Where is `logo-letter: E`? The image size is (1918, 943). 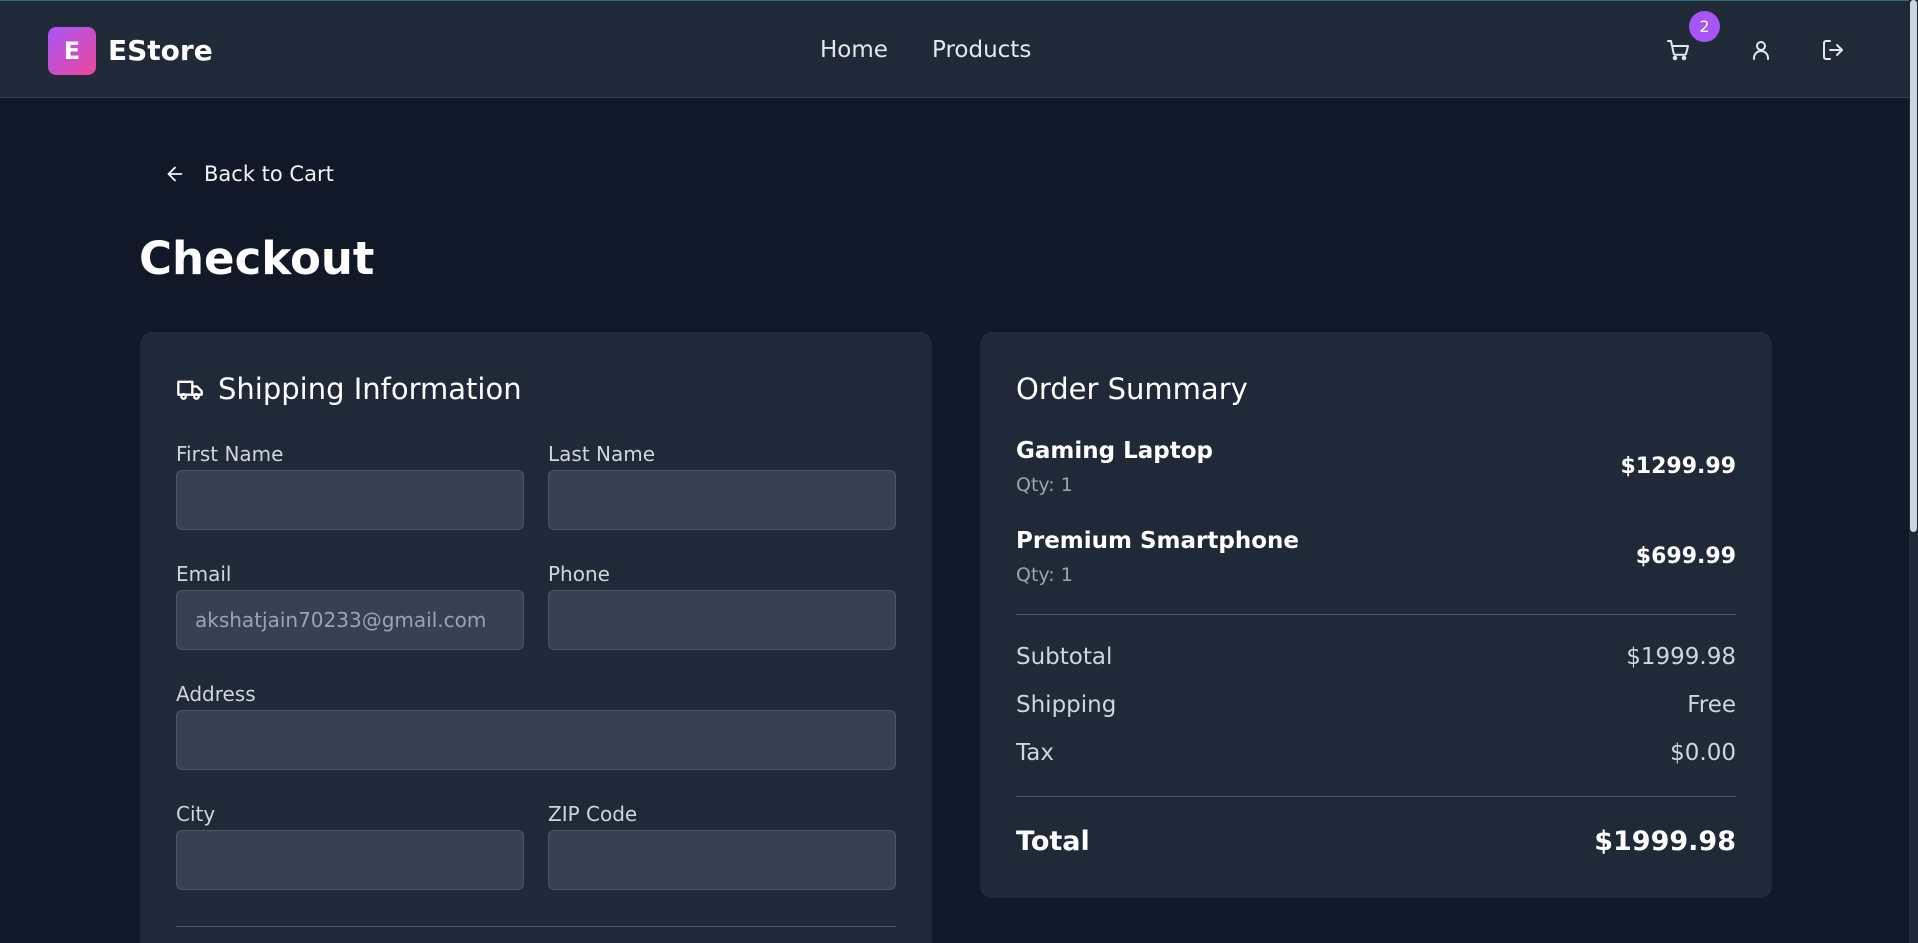
logo-letter: E is located at coordinates (72, 51).